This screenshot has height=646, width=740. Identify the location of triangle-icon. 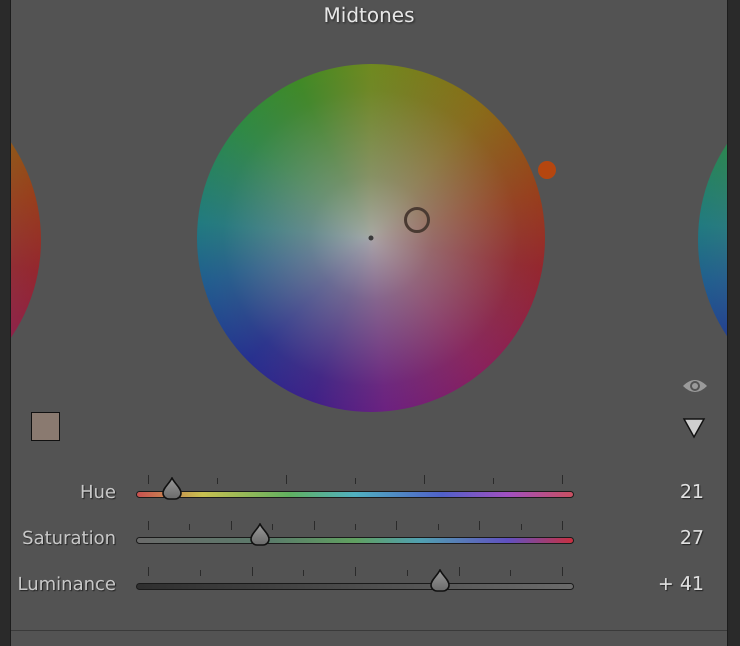
(694, 428).